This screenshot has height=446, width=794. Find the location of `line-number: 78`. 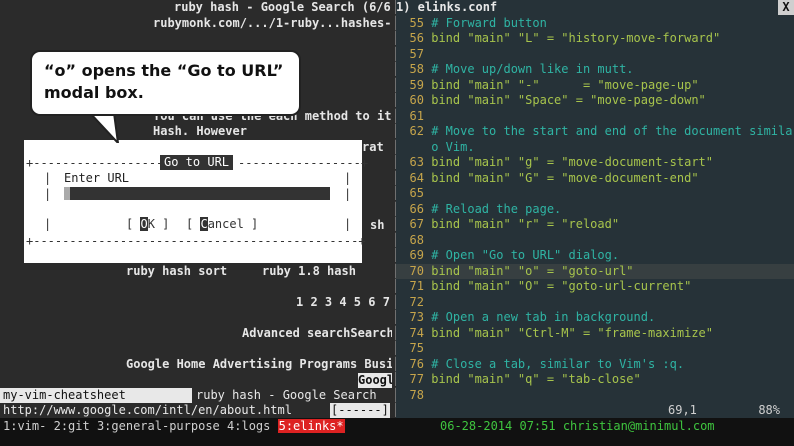

line-number: 78 is located at coordinates (416, 394).